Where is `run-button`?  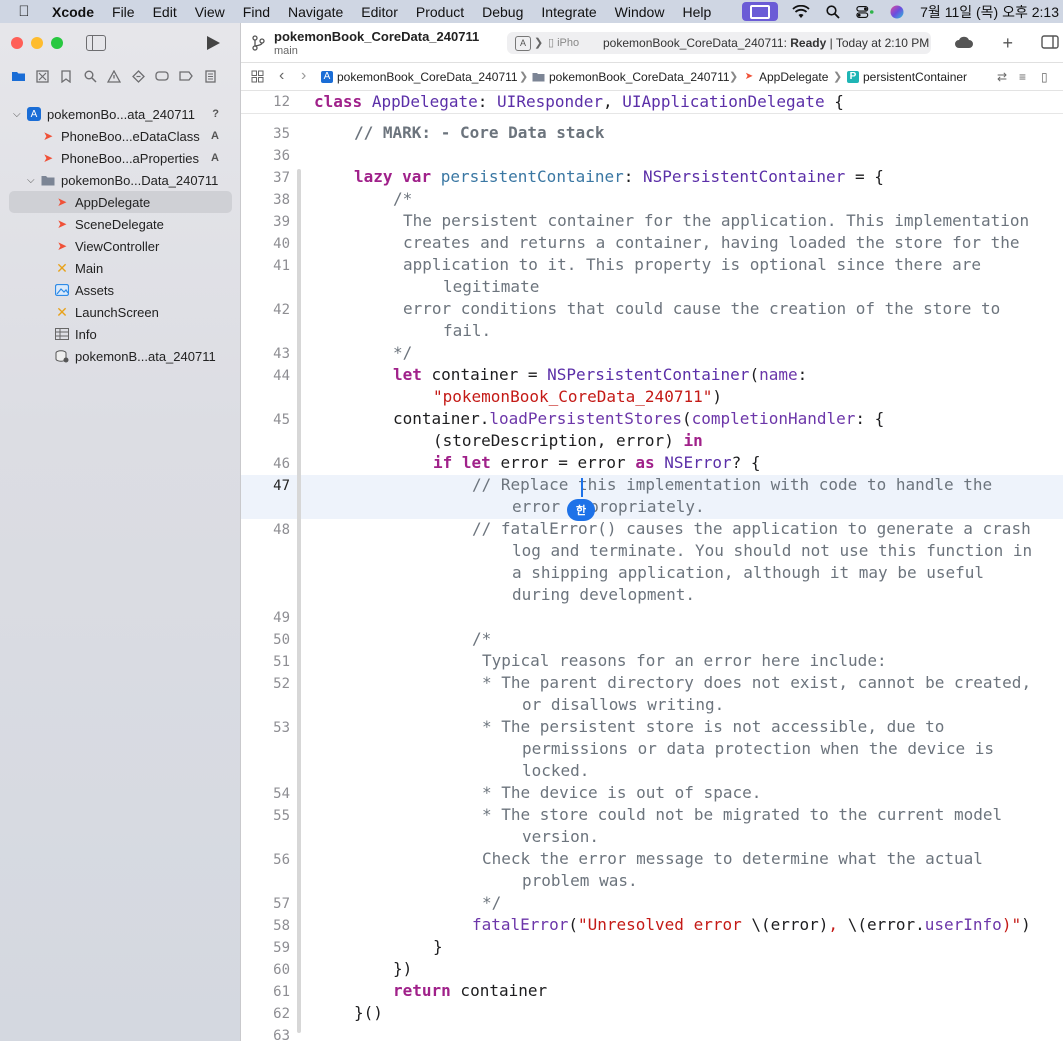
run-button is located at coordinates (213, 43).